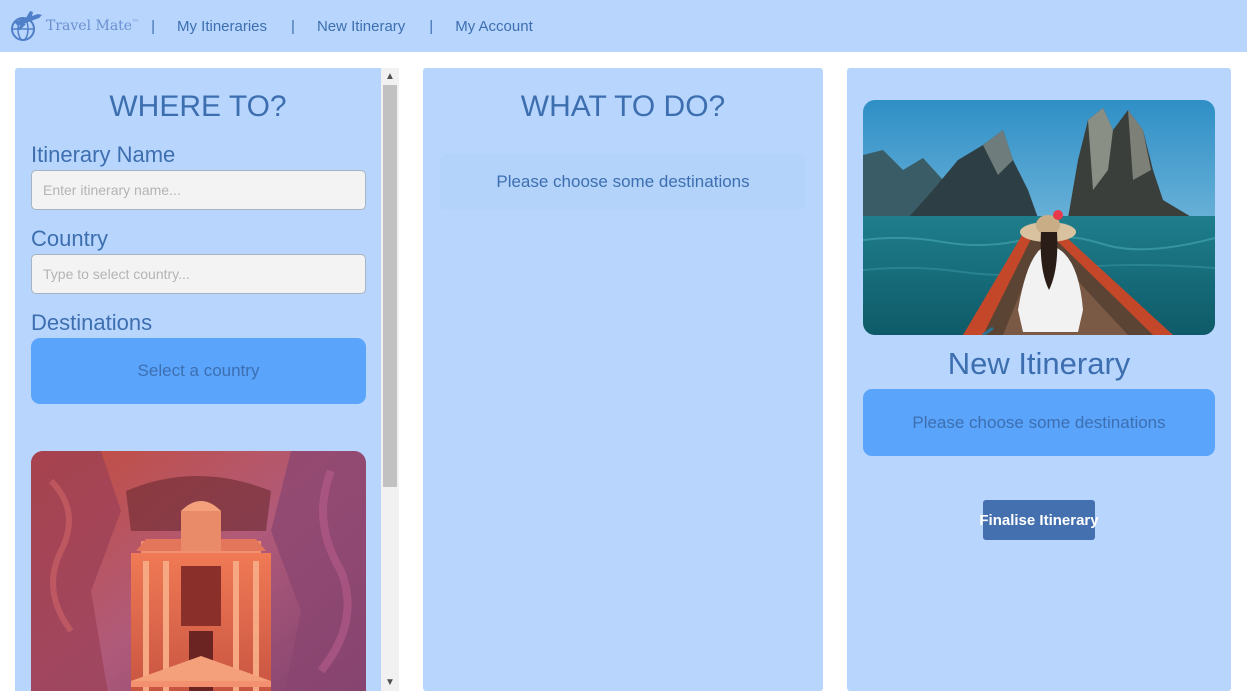 The height and width of the screenshot is (691, 1247). What do you see at coordinates (1039, 422) in the screenshot?
I see `itinerary-empty-message: Please choose some destinations` at bounding box center [1039, 422].